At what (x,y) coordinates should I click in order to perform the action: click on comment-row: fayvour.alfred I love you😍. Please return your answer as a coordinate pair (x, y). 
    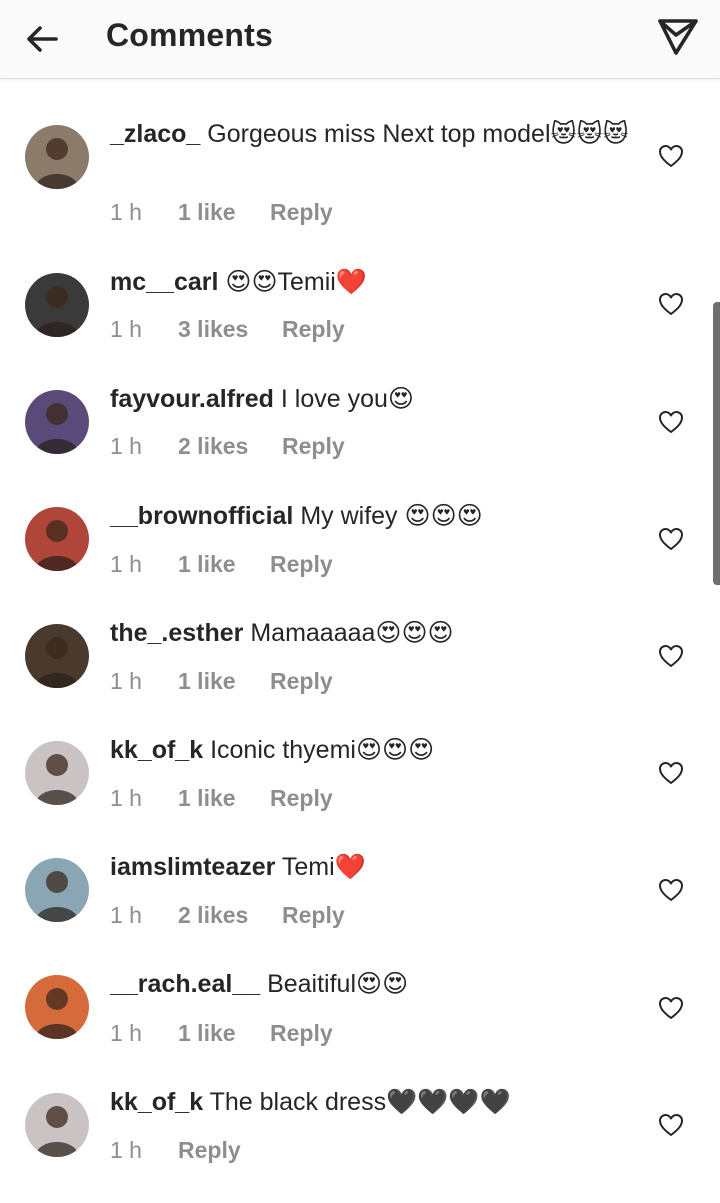
    Looking at the image, I should click on (360, 442).